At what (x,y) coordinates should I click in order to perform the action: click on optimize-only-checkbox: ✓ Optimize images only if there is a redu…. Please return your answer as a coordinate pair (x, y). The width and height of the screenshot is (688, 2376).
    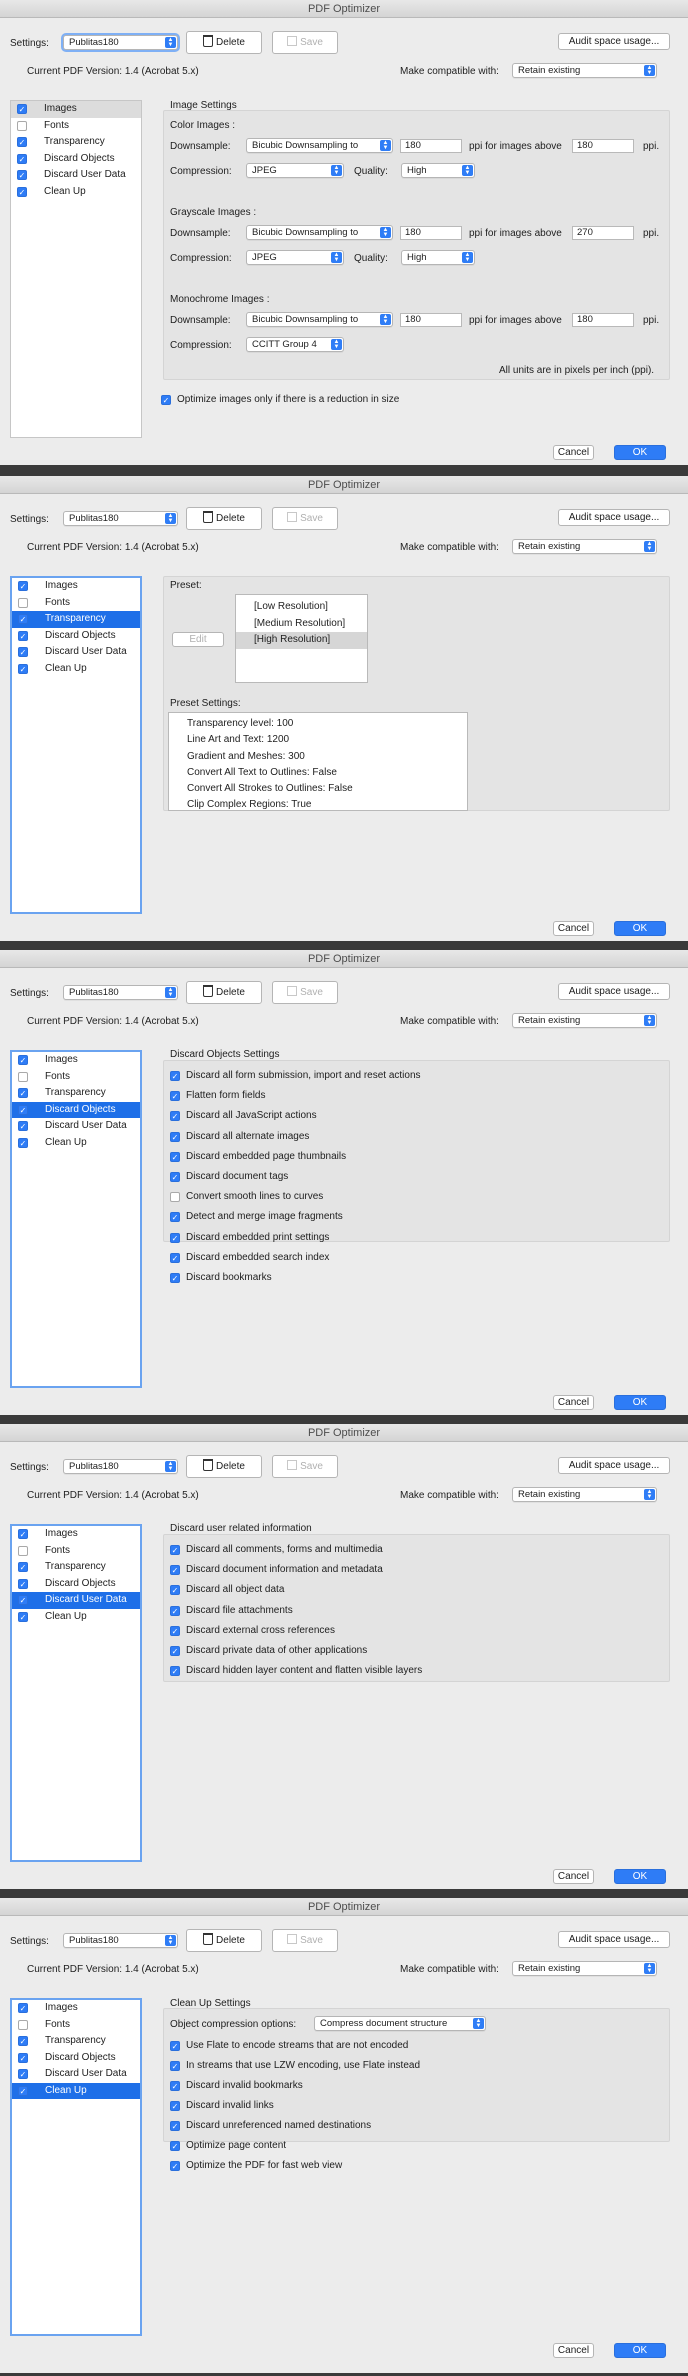
    Looking at the image, I should click on (280, 399).